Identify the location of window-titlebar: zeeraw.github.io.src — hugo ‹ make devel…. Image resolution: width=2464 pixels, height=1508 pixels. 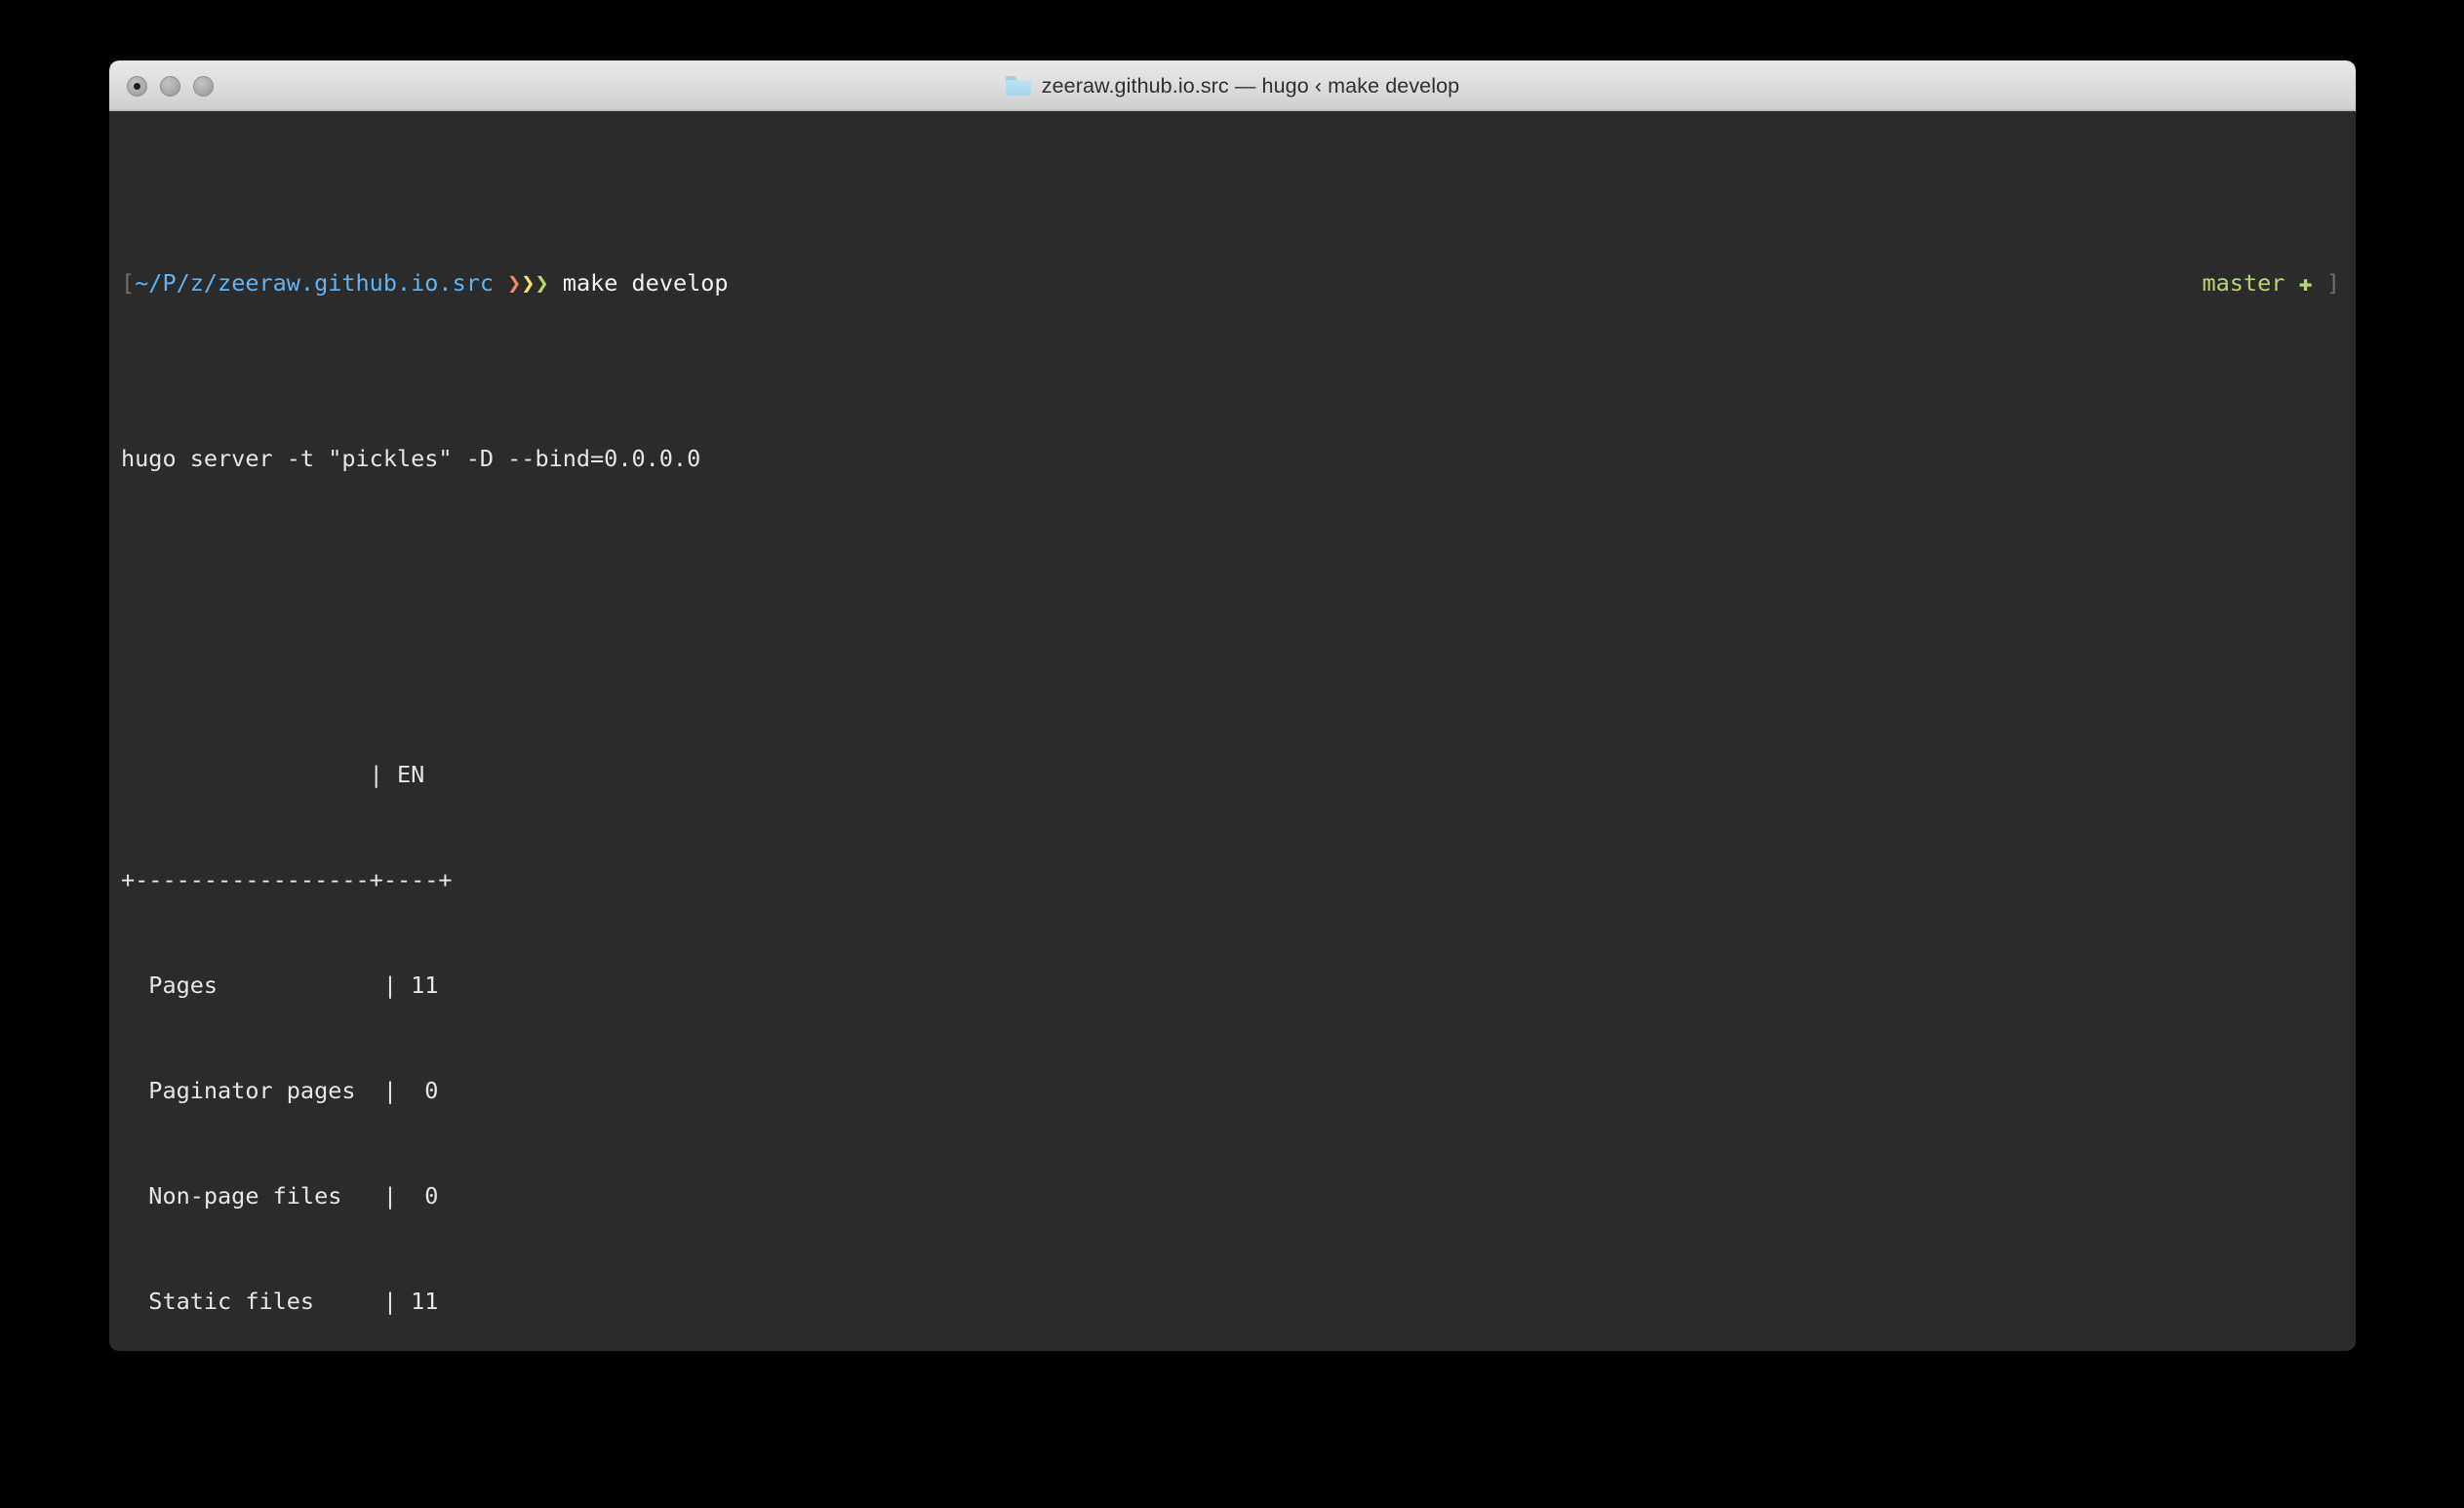
(1232, 85).